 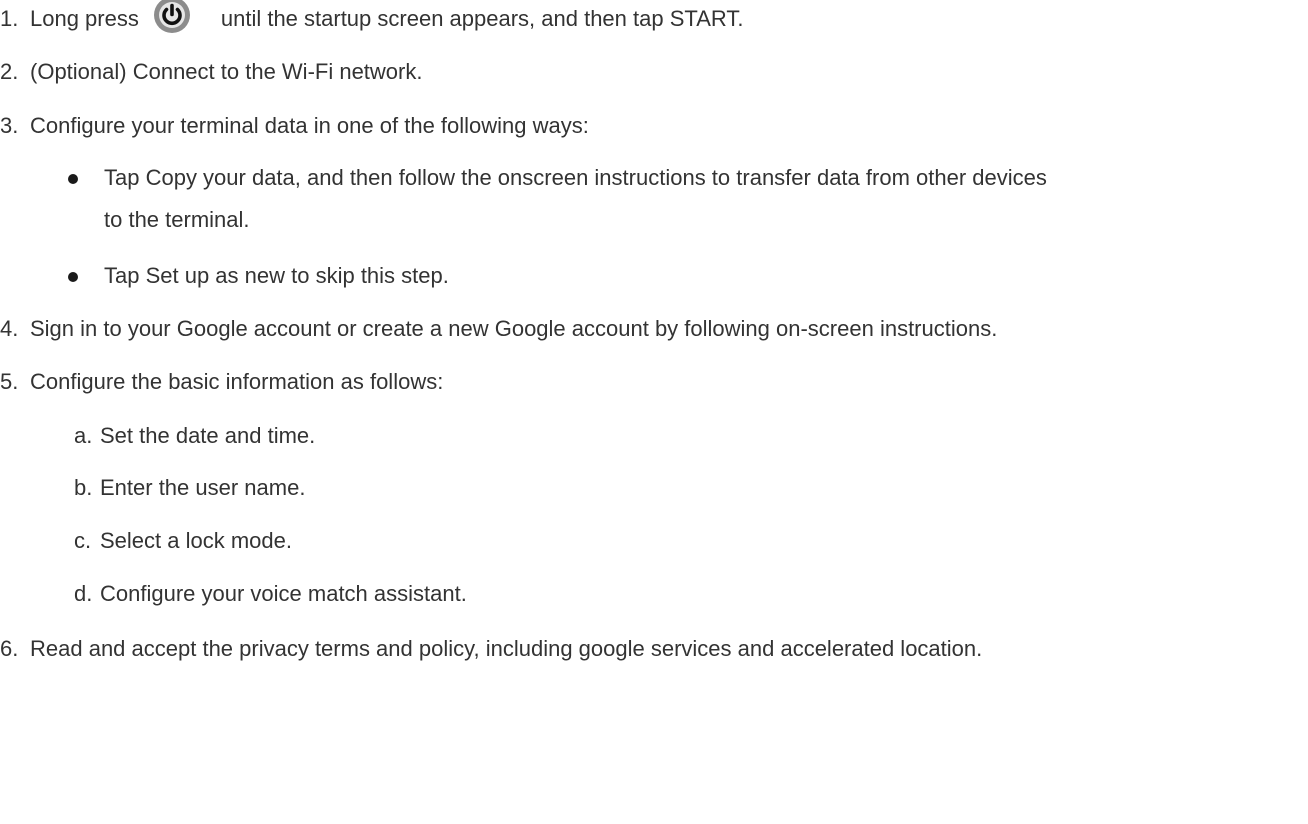 What do you see at coordinates (226, 71) in the screenshot?
I see `step-text: (Optional) Connect to the Wi-Fi network.` at bounding box center [226, 71].